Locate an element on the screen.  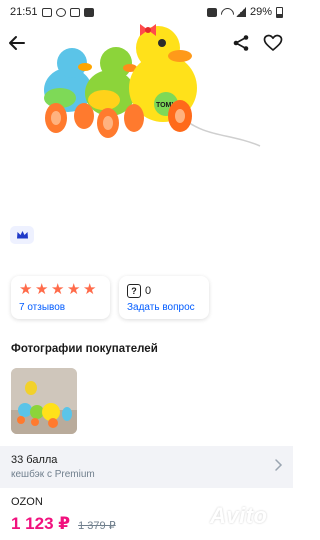
current-price: 1 123 ₽ is located at coordinates (41, 523).